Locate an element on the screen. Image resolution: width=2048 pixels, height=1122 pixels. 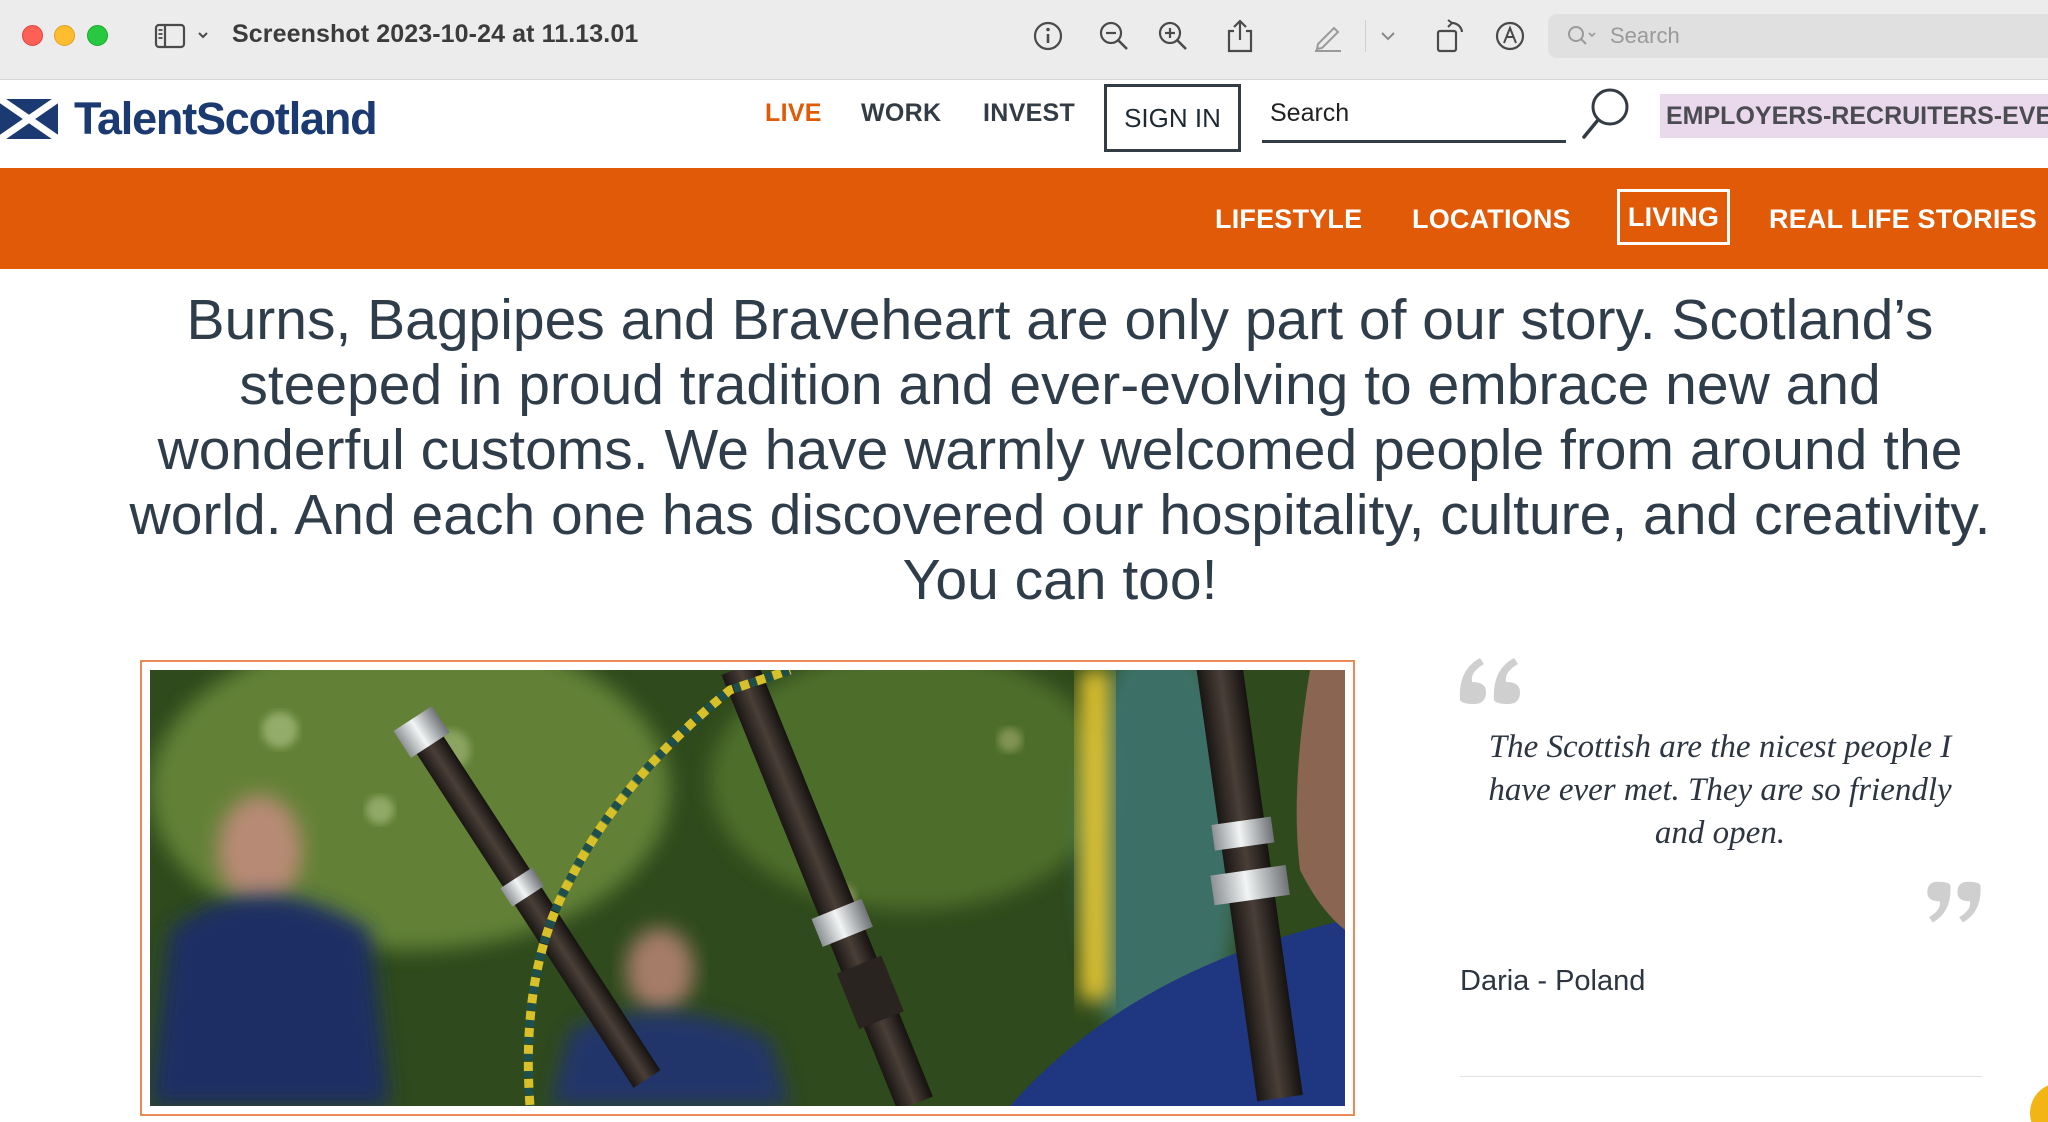
window-title: Screenshot 2023-10-24 at 11.13.01 is located at coordinates (435, 34).